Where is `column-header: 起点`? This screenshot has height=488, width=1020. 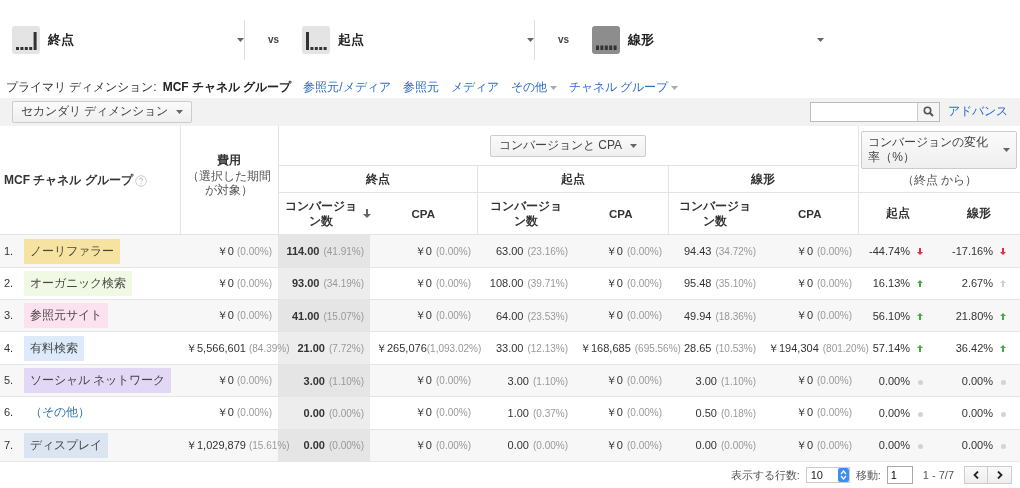
column-header: 起点 is located at coordinates (897, 213).